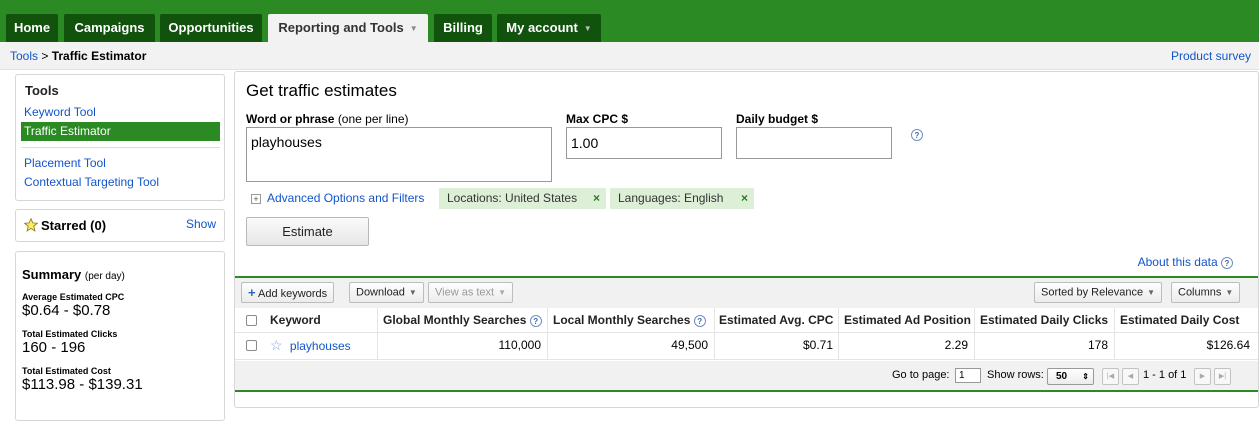 This screenshot has width=1259, height=421. I want to click on previous-page-icon: ◀, so click(1130, 376).